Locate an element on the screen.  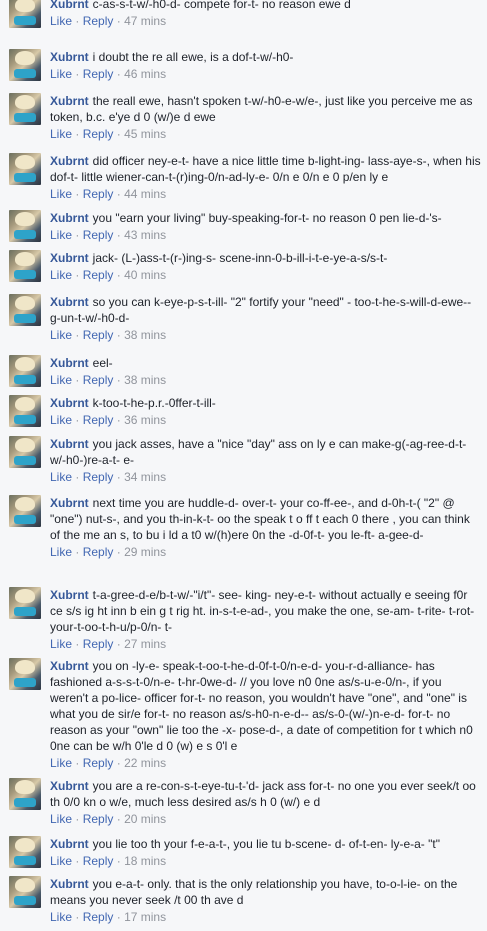
comment-timestamp: 17 mins is located at coordinates (145, 917).